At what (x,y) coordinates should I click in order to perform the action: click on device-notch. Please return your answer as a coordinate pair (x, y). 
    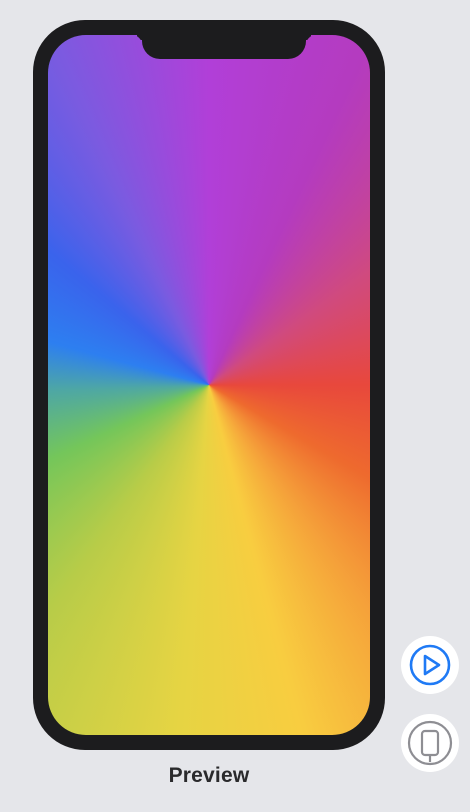
    Looking at the image, I should click on (224, 47).